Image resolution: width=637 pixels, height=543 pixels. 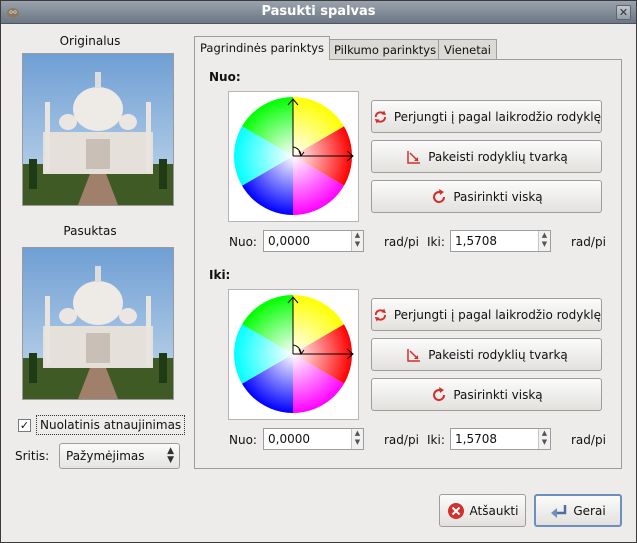 I want to click on to-hue-wheel-graphic, so click(x=294, y=354).